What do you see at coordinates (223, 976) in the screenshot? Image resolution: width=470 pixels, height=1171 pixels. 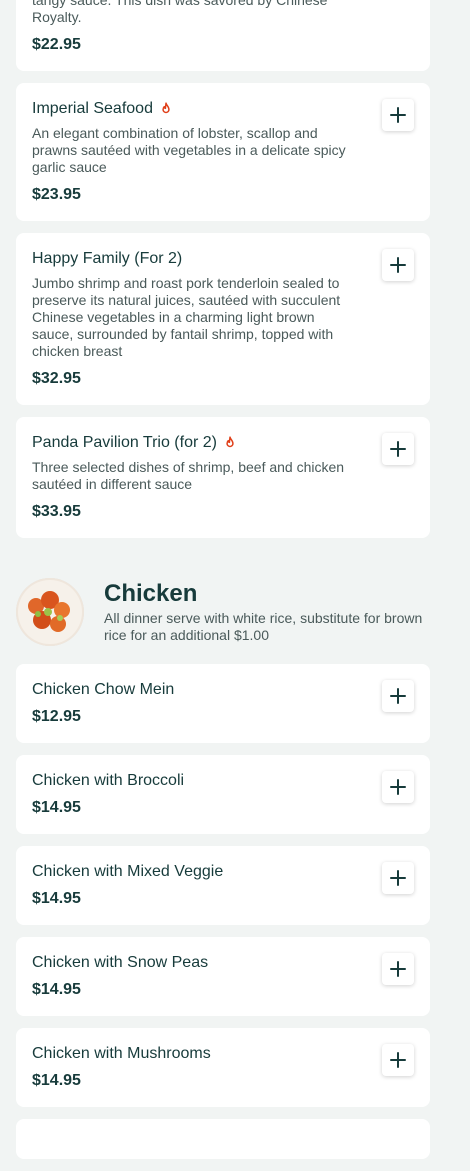 I see `menu-item: Chicken with Snow Peas $14.95` at bounding box center [223, 976].